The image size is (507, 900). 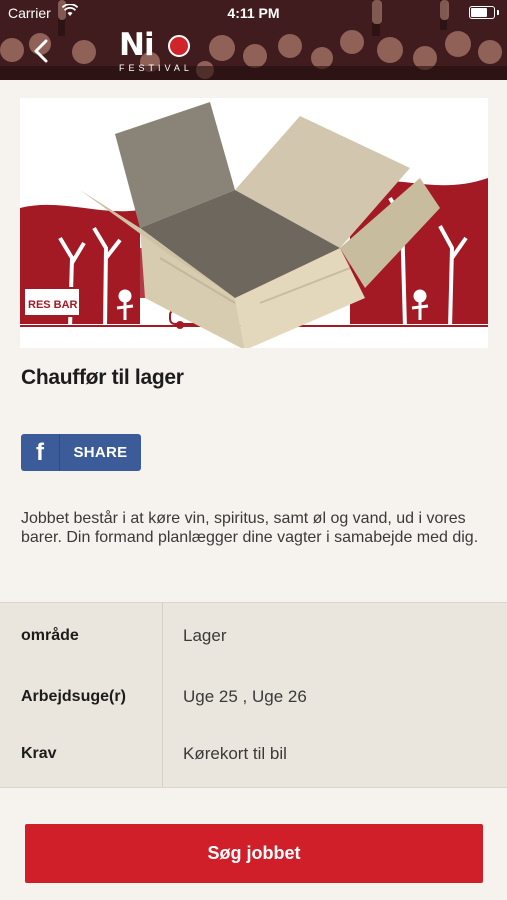 I want to click on battery-icon, so click(x=484, y=12).